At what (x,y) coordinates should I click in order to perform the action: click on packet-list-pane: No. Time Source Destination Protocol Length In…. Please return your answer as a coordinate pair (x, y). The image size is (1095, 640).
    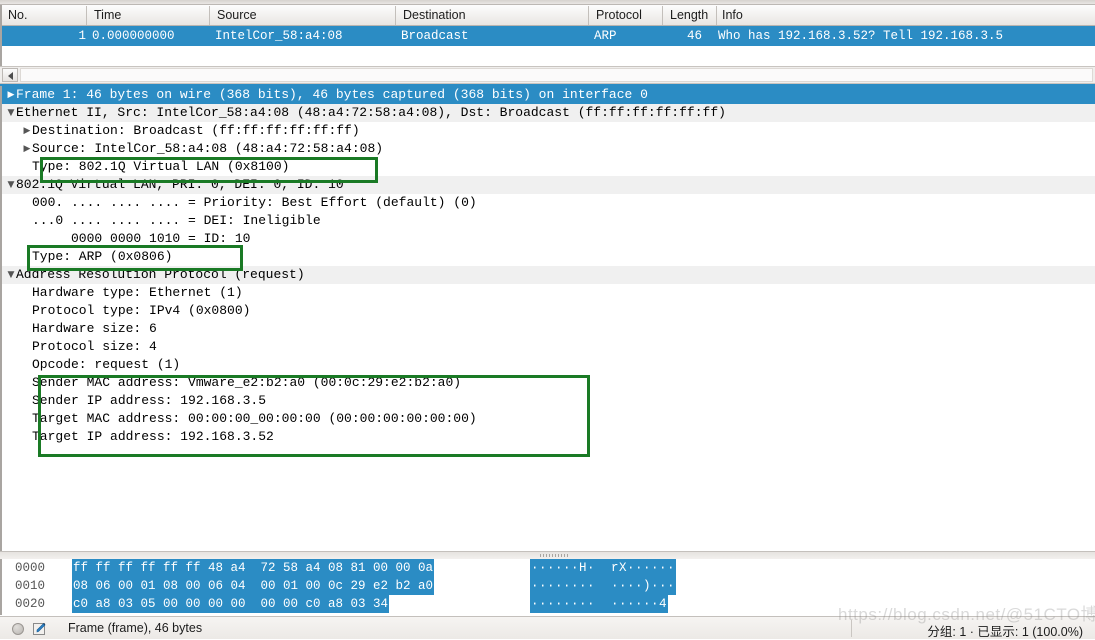
    Looking at the image, I should click on (547, 31).